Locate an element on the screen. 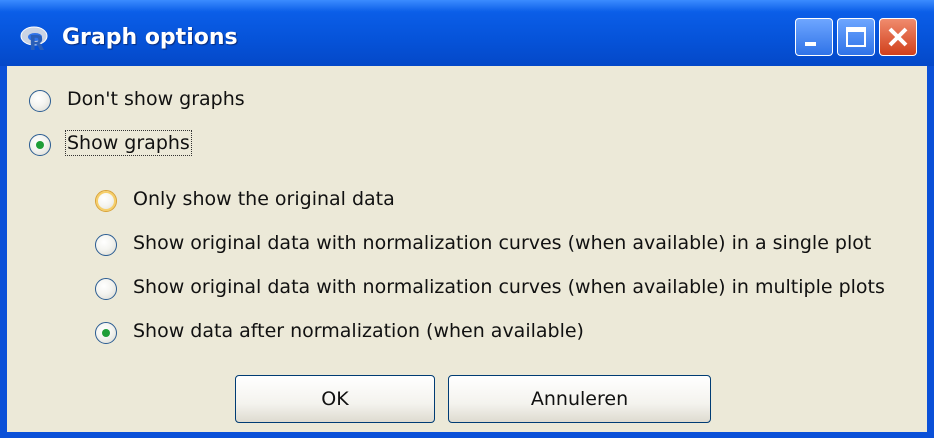 The image size is (934, 438). minimize-button is located at coordinates (814, 37).